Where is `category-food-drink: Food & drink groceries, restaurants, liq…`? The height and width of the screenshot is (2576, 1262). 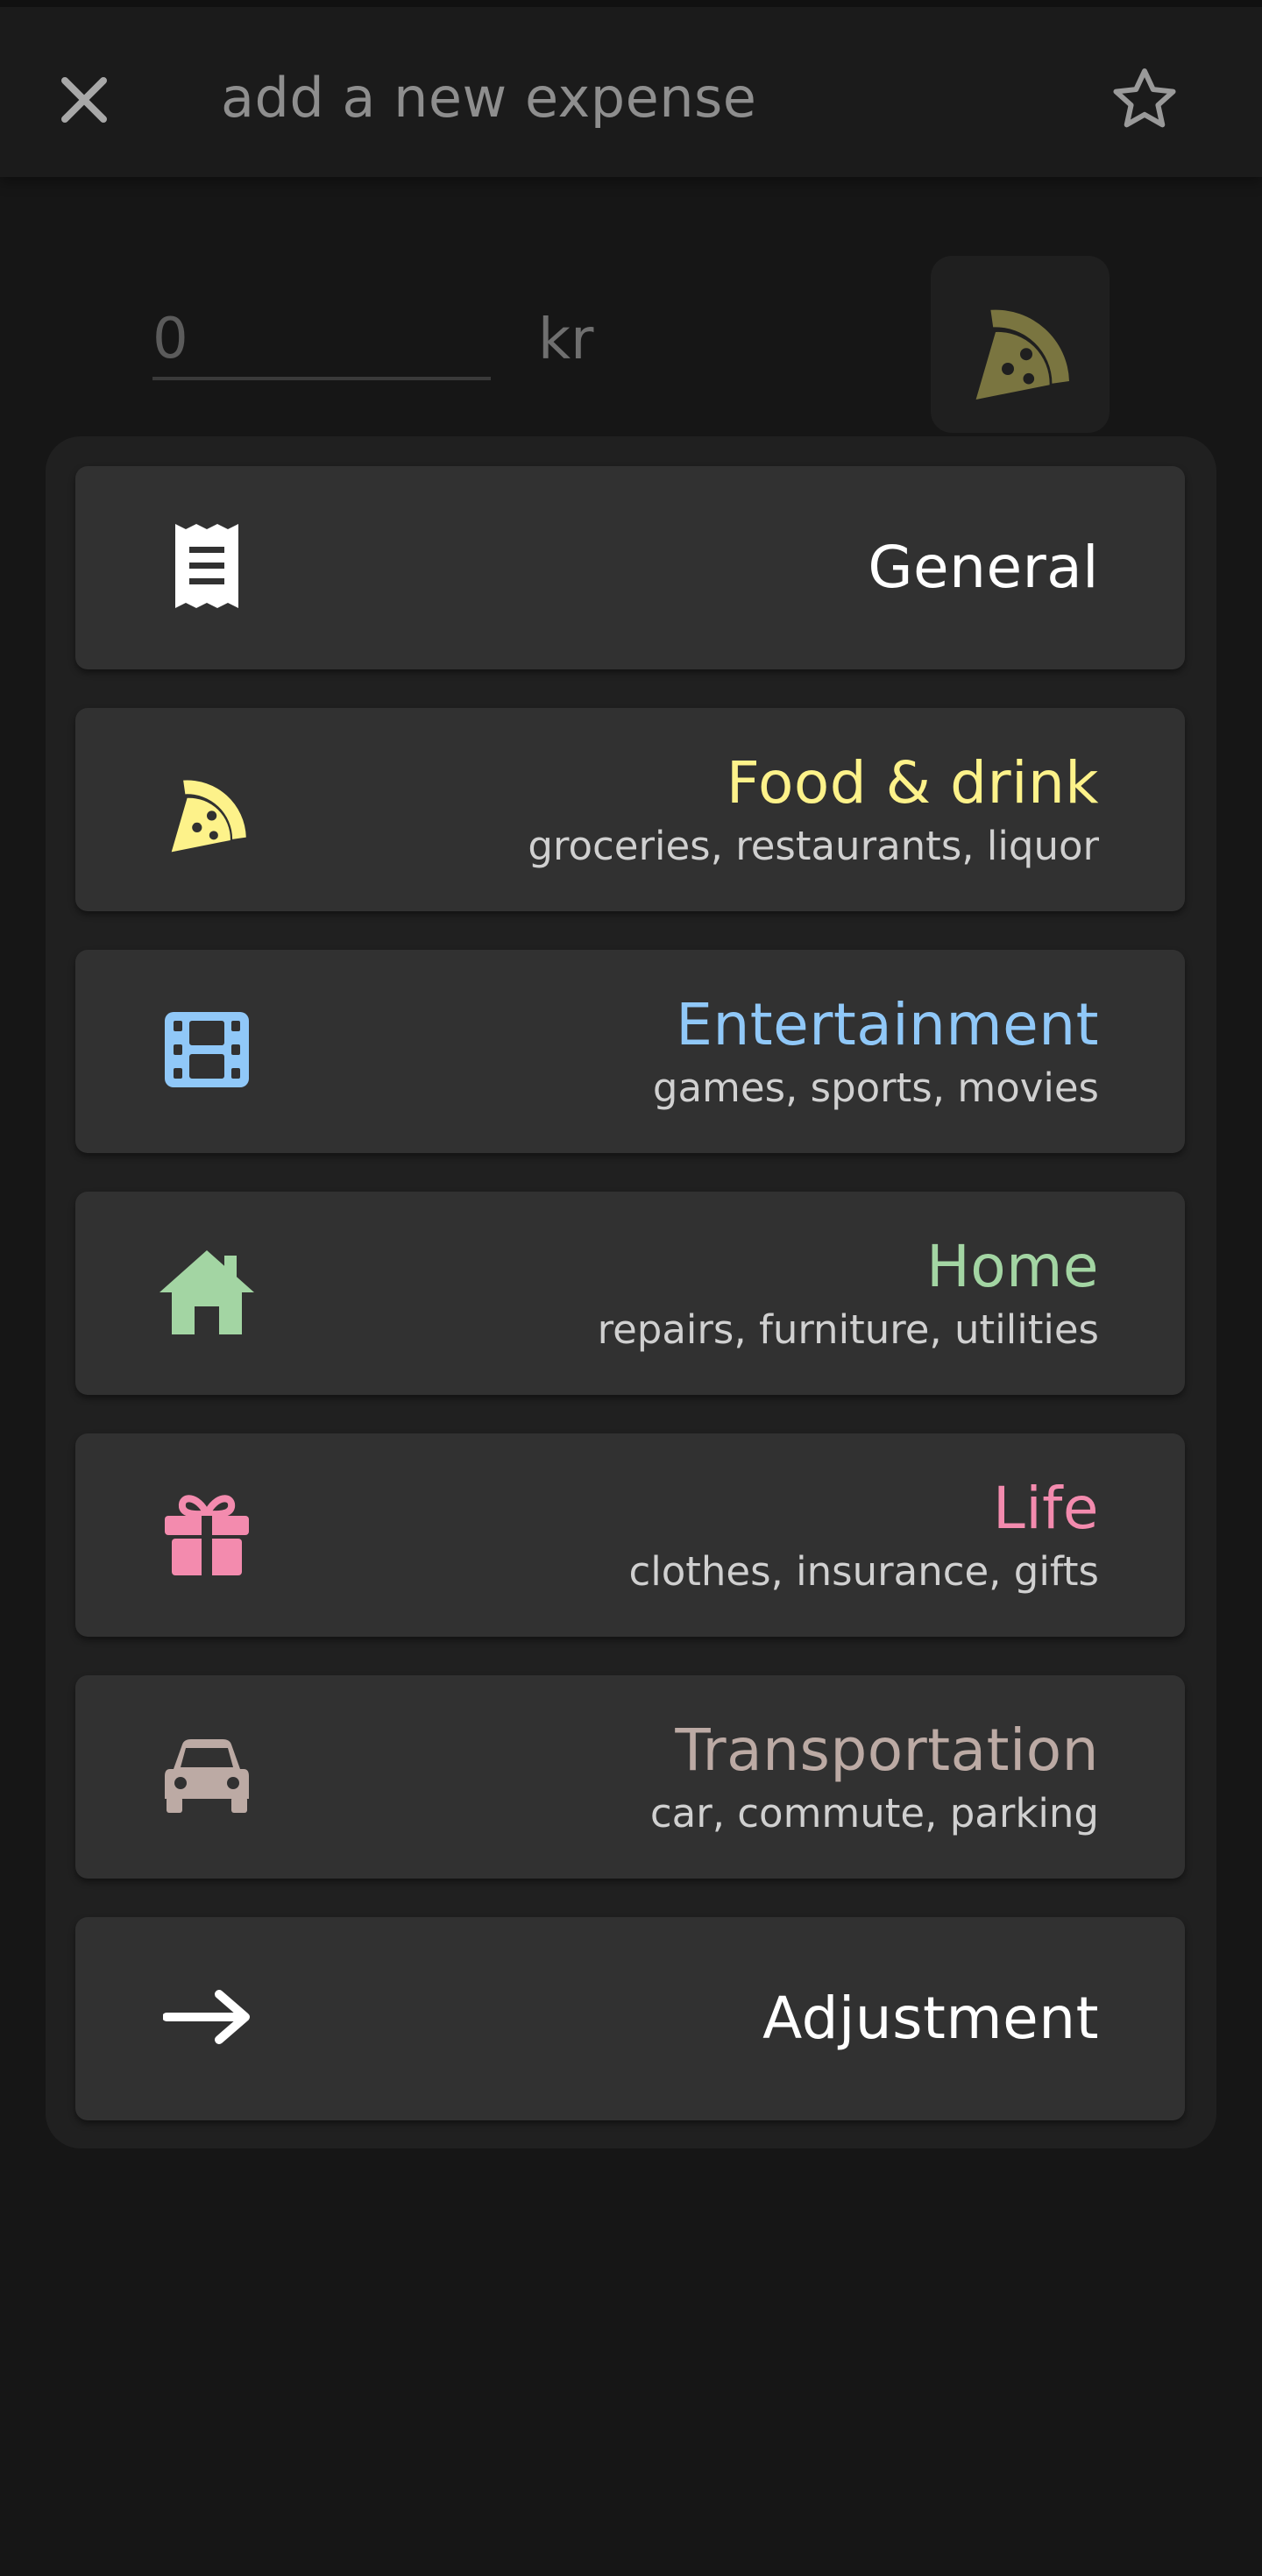 category-food-drink: Food & drink groceries, restaurants, liq… is located at coordinates (630, 809).